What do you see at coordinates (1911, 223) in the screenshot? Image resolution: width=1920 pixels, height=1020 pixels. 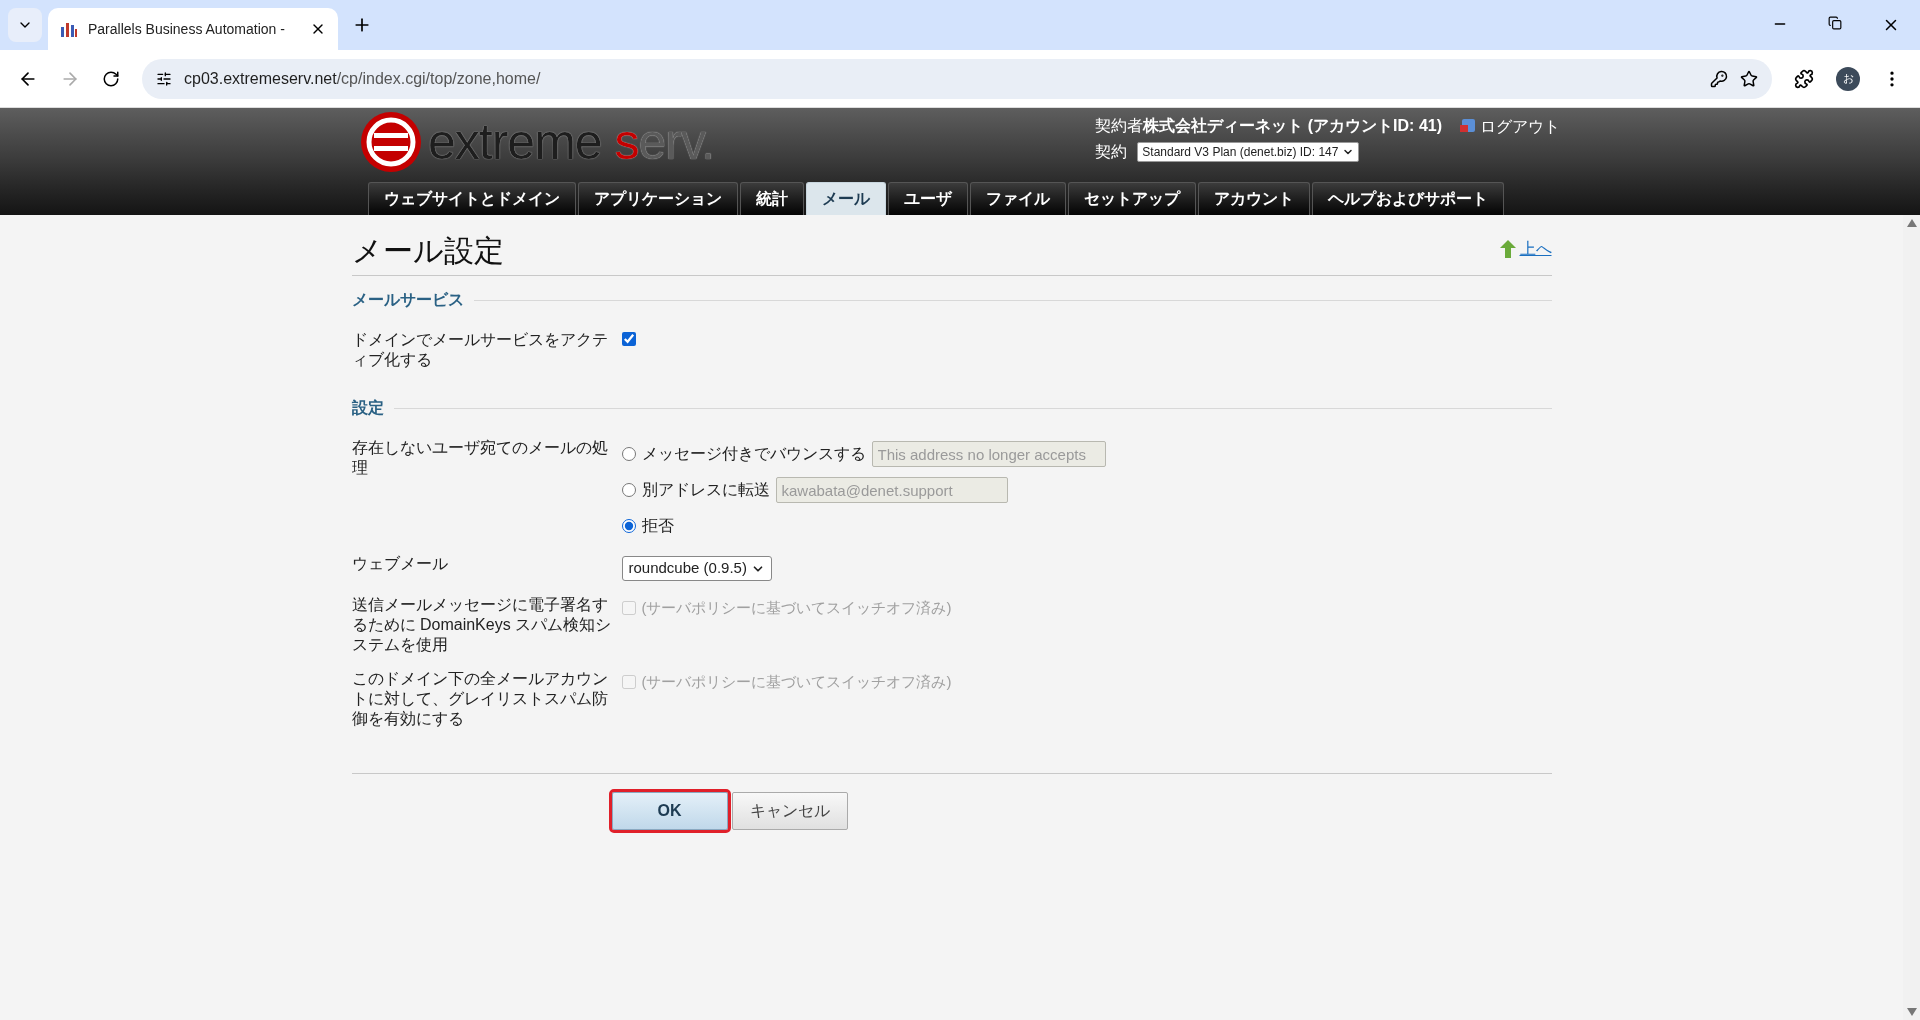 I see `scroll-up-icon` at bounding box center [1911, 223].